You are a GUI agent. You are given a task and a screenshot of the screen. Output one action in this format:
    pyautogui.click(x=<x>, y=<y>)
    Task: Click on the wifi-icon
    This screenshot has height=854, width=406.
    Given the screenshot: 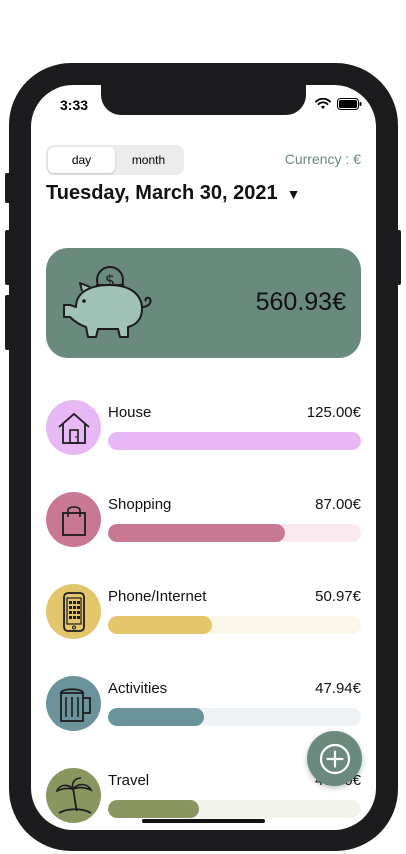 What is the action you would take?
    pyautogui.click(x=323, y=103)
    